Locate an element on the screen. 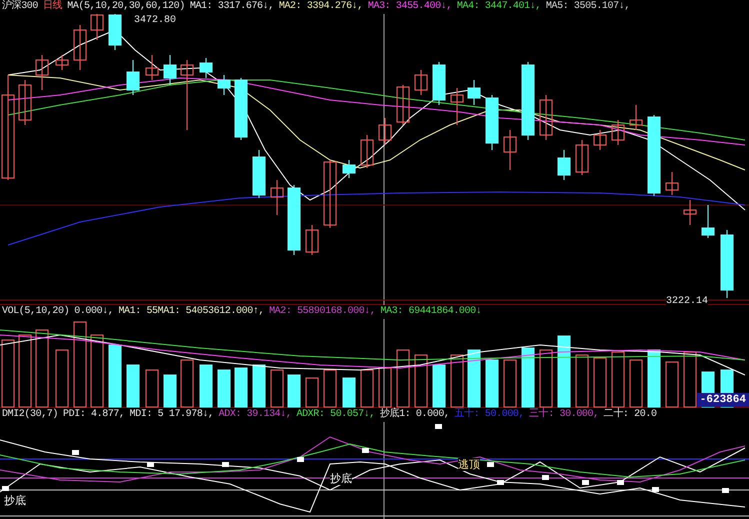 The height and width of the screenshot is (519, 749). legend-text: 抄底1: 0.000, is located at coordinates (415, 415).